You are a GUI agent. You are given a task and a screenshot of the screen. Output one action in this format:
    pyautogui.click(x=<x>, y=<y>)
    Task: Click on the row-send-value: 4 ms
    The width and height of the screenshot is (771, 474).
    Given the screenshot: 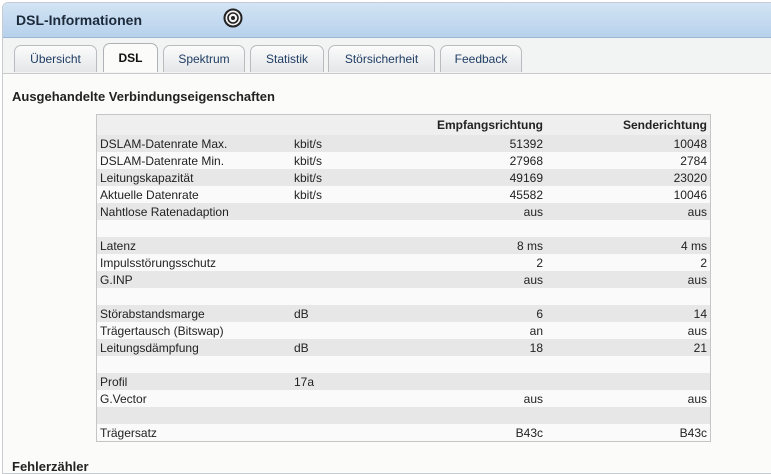 What is the action you would take?
    pyautogui.click(x=628, y=245)
    